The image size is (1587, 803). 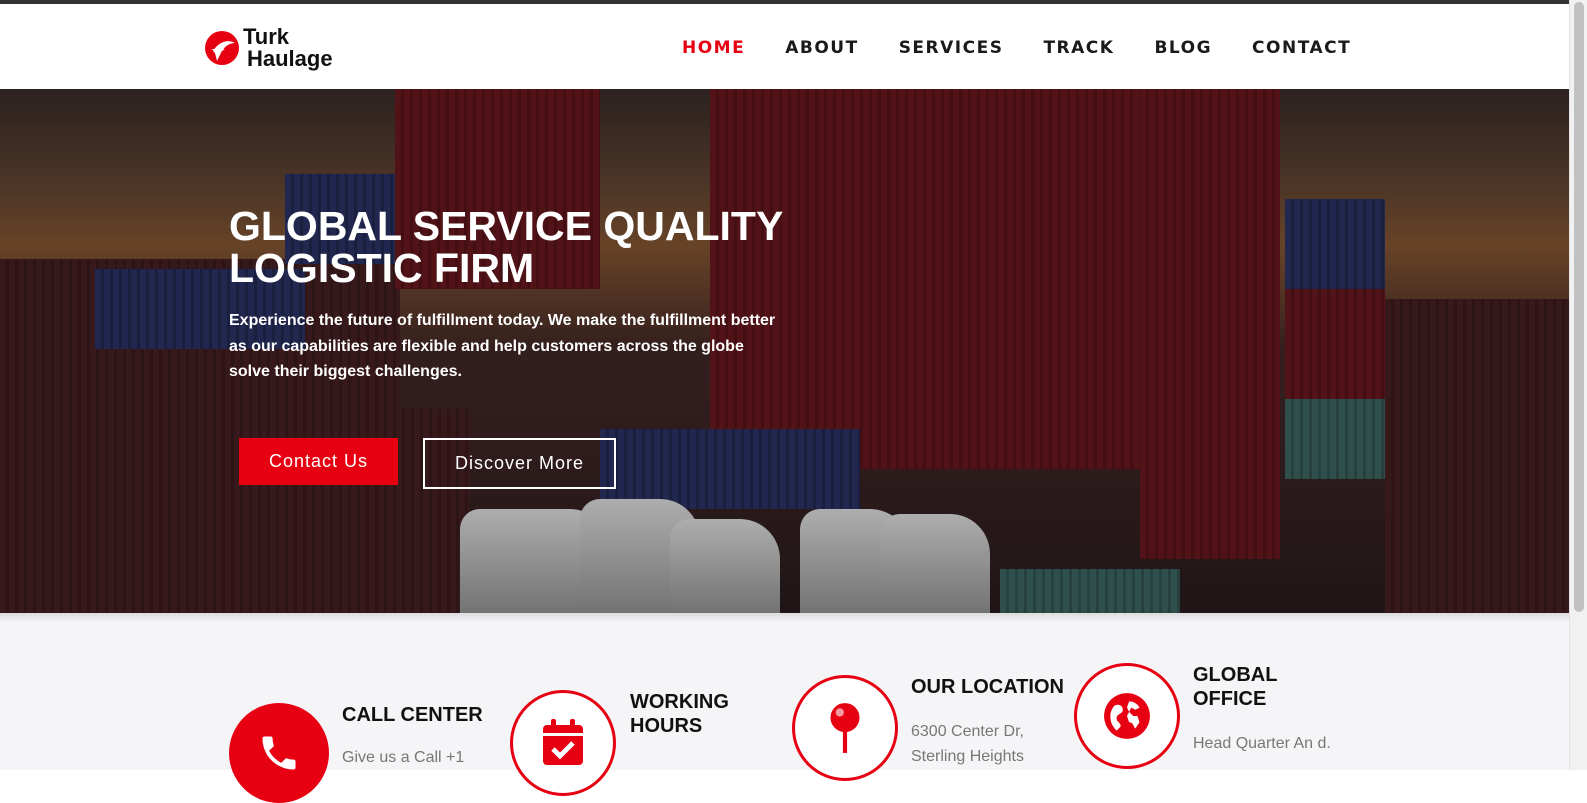 I want to click on hero-title: GLOBAL SERVICE QUALITY LOGISTIC FIRM, so click(x=506, y=247).